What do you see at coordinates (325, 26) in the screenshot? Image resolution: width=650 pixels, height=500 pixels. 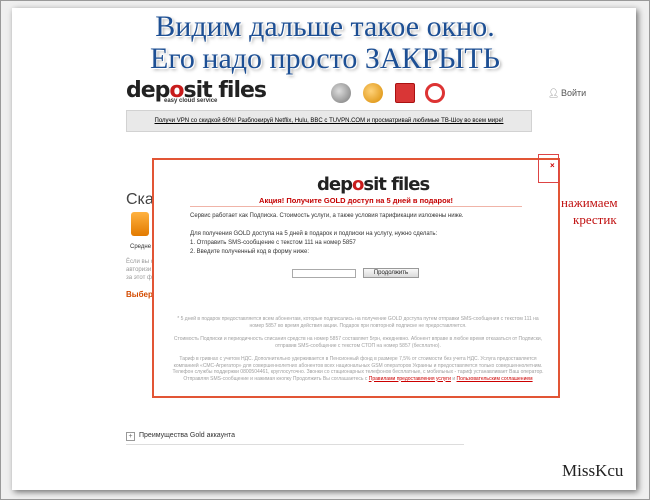 I see `tutorial-heading-line1: Видим дальше такое окно.` at bounding box center [325, 26].